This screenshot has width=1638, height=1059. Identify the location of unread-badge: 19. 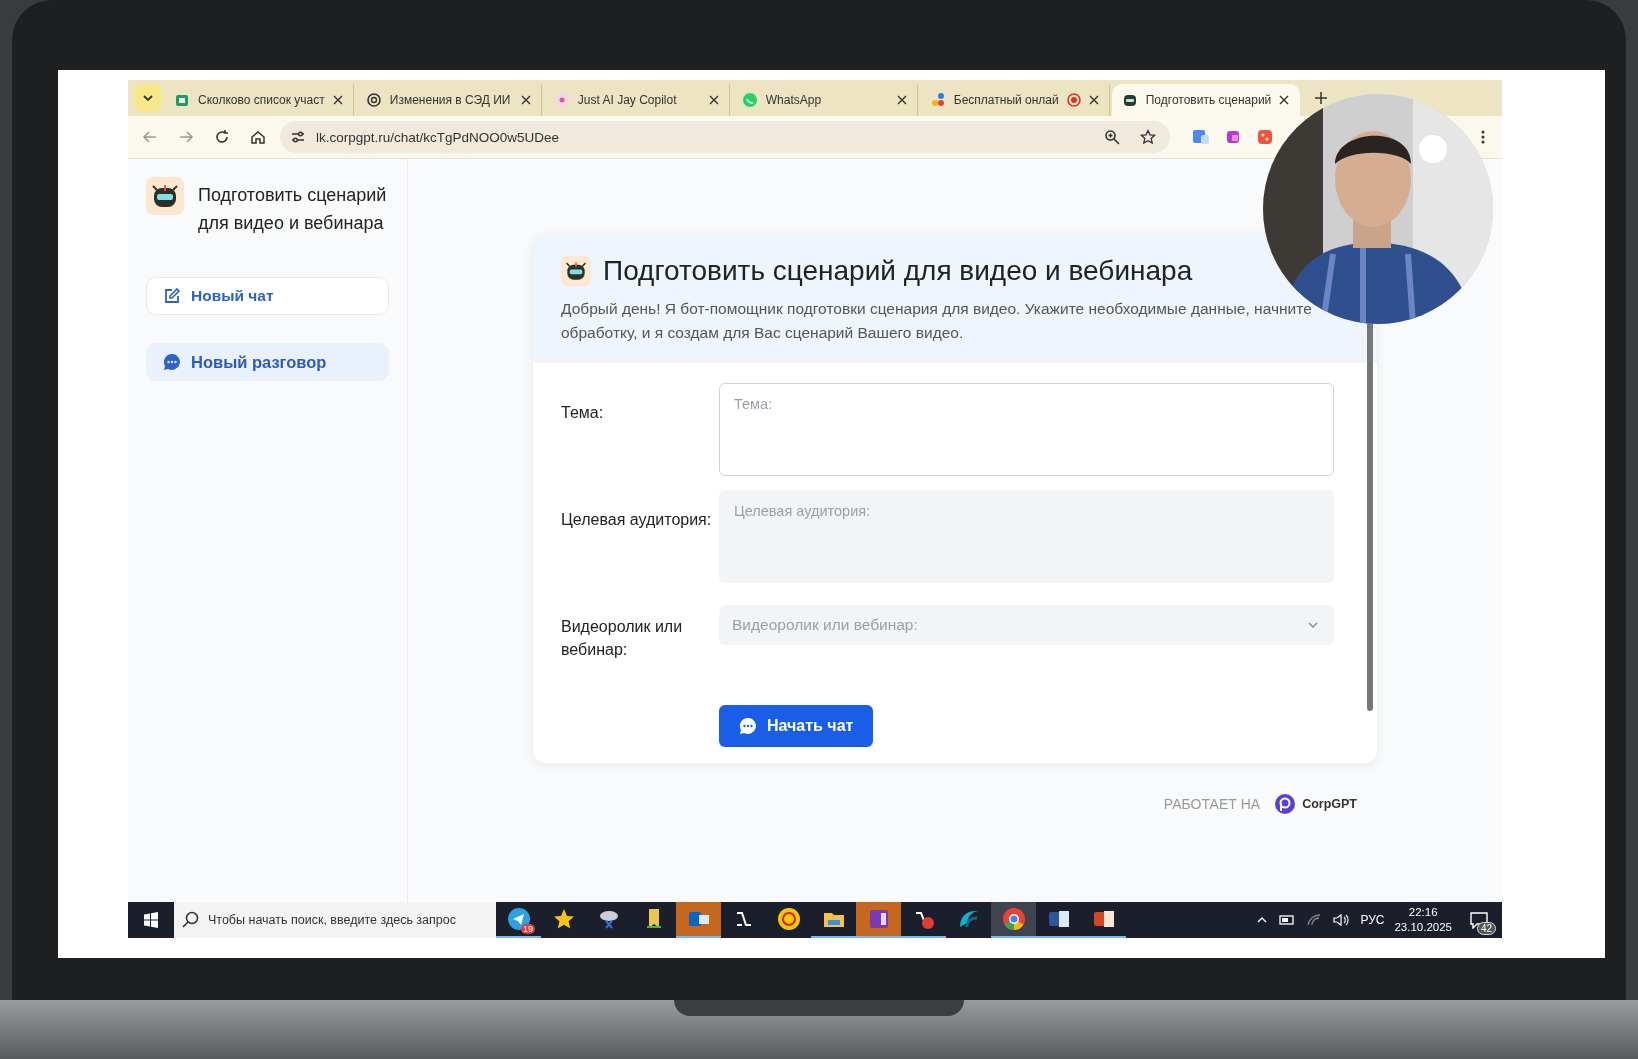
(528, 929).